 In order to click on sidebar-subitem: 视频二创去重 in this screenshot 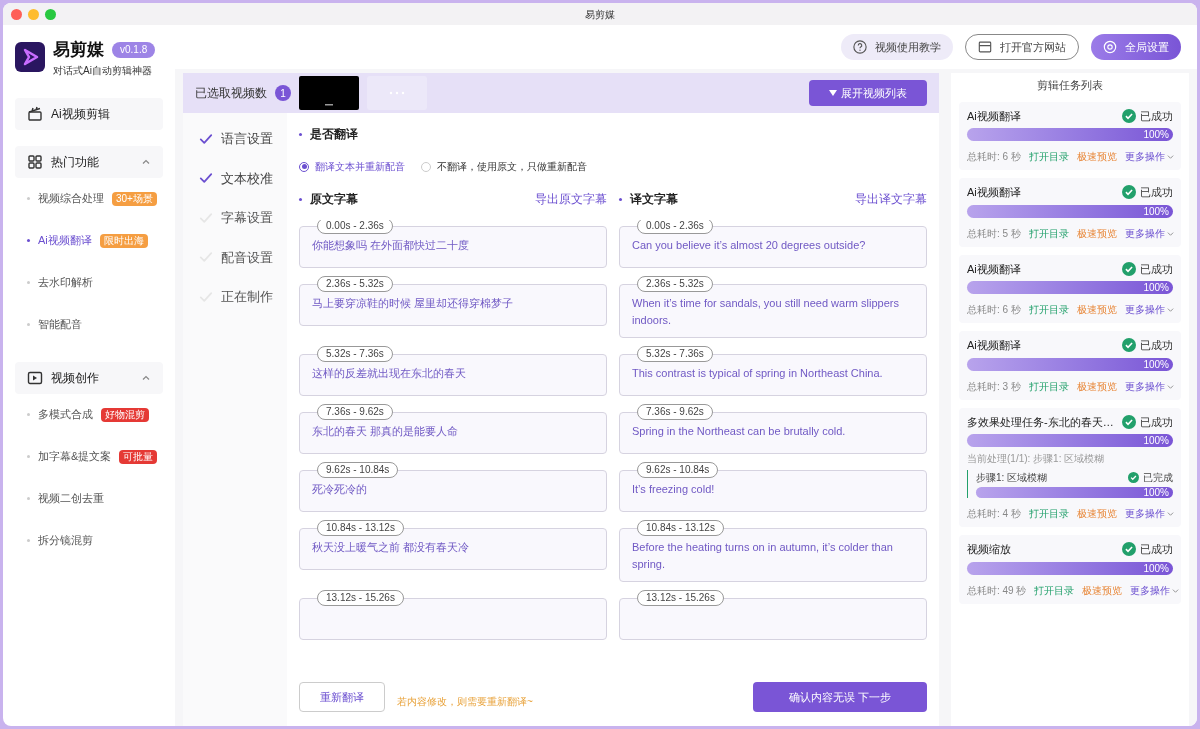, I will do `click(89, 498)`.